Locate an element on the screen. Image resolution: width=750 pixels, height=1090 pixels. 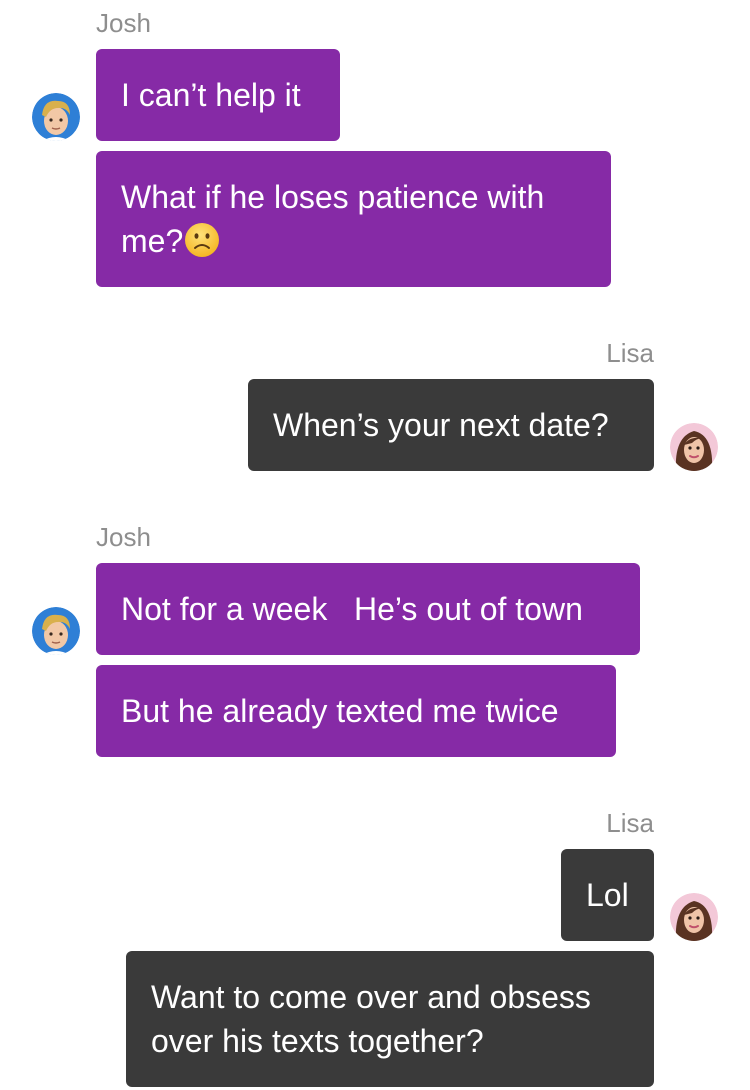
message-text: I can’t help it is located at coordinates (211, 95).